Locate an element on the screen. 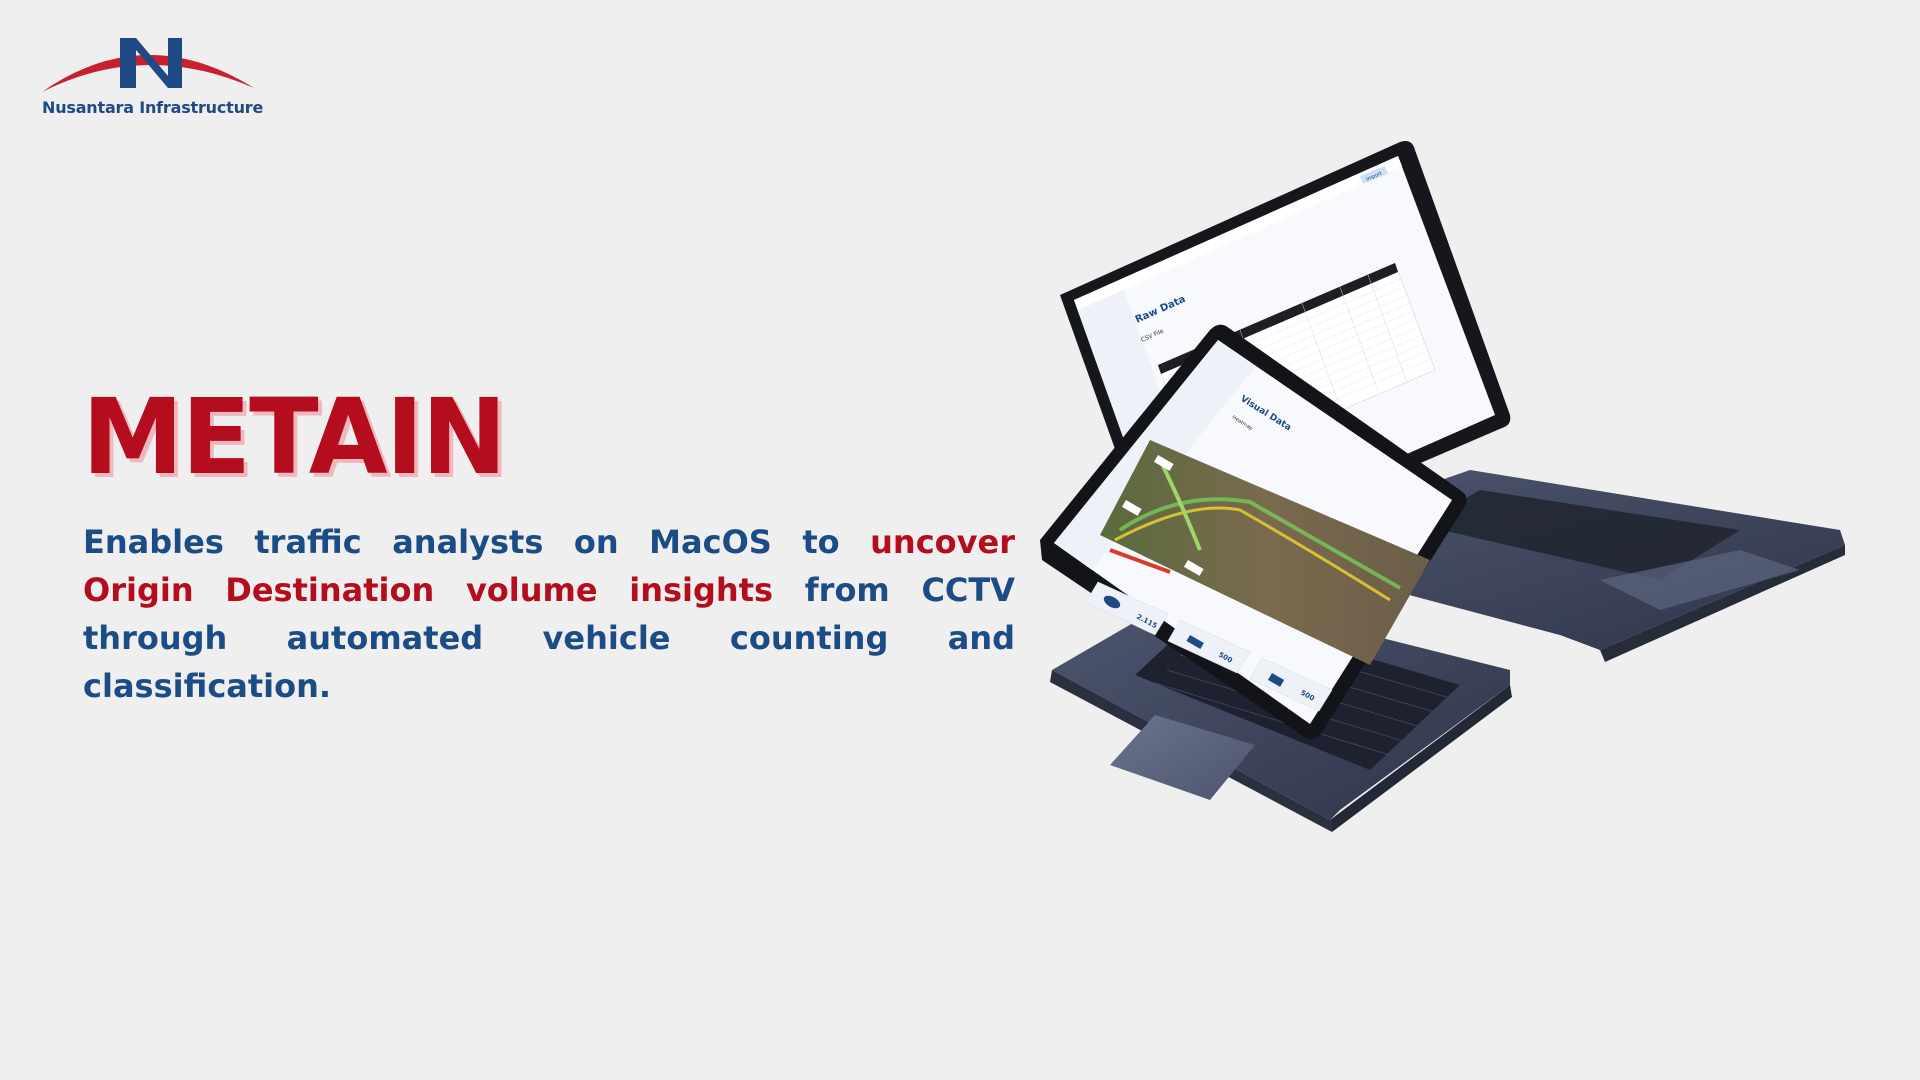 This screenshot has height=1080, width=1920. nusantara-logo-icon is located at coordinates (148, 65).